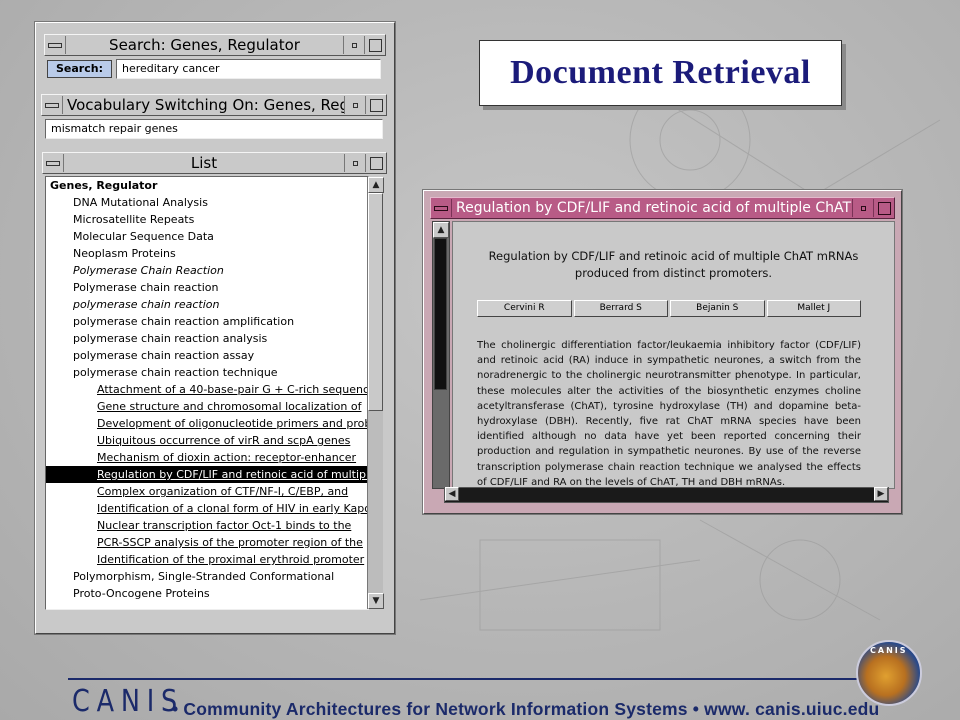 This screenshot has height=720, width=960. Describe the element at coordinates (463, 679) in the screenshot. I see `footer-rule` at that location.